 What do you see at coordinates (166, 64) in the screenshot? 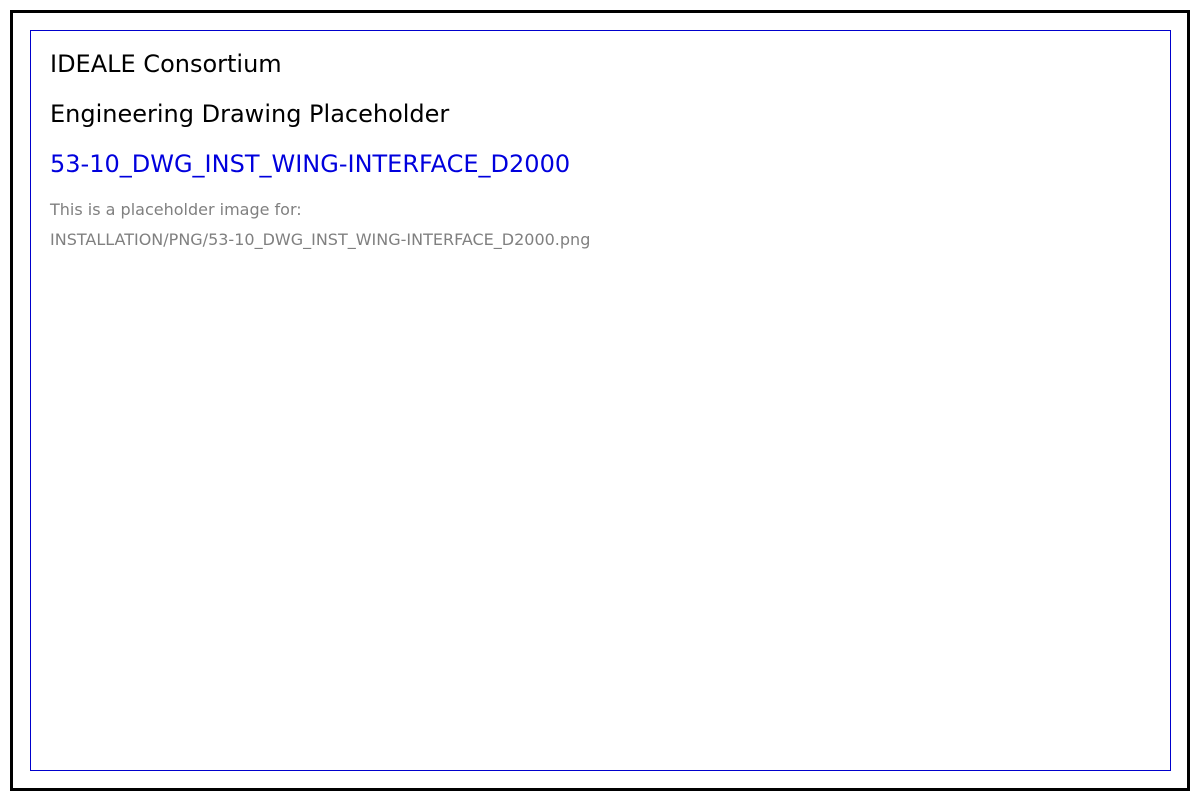
I see `organization-name: IDEALE Consortium` at bounding box center [166, 64].